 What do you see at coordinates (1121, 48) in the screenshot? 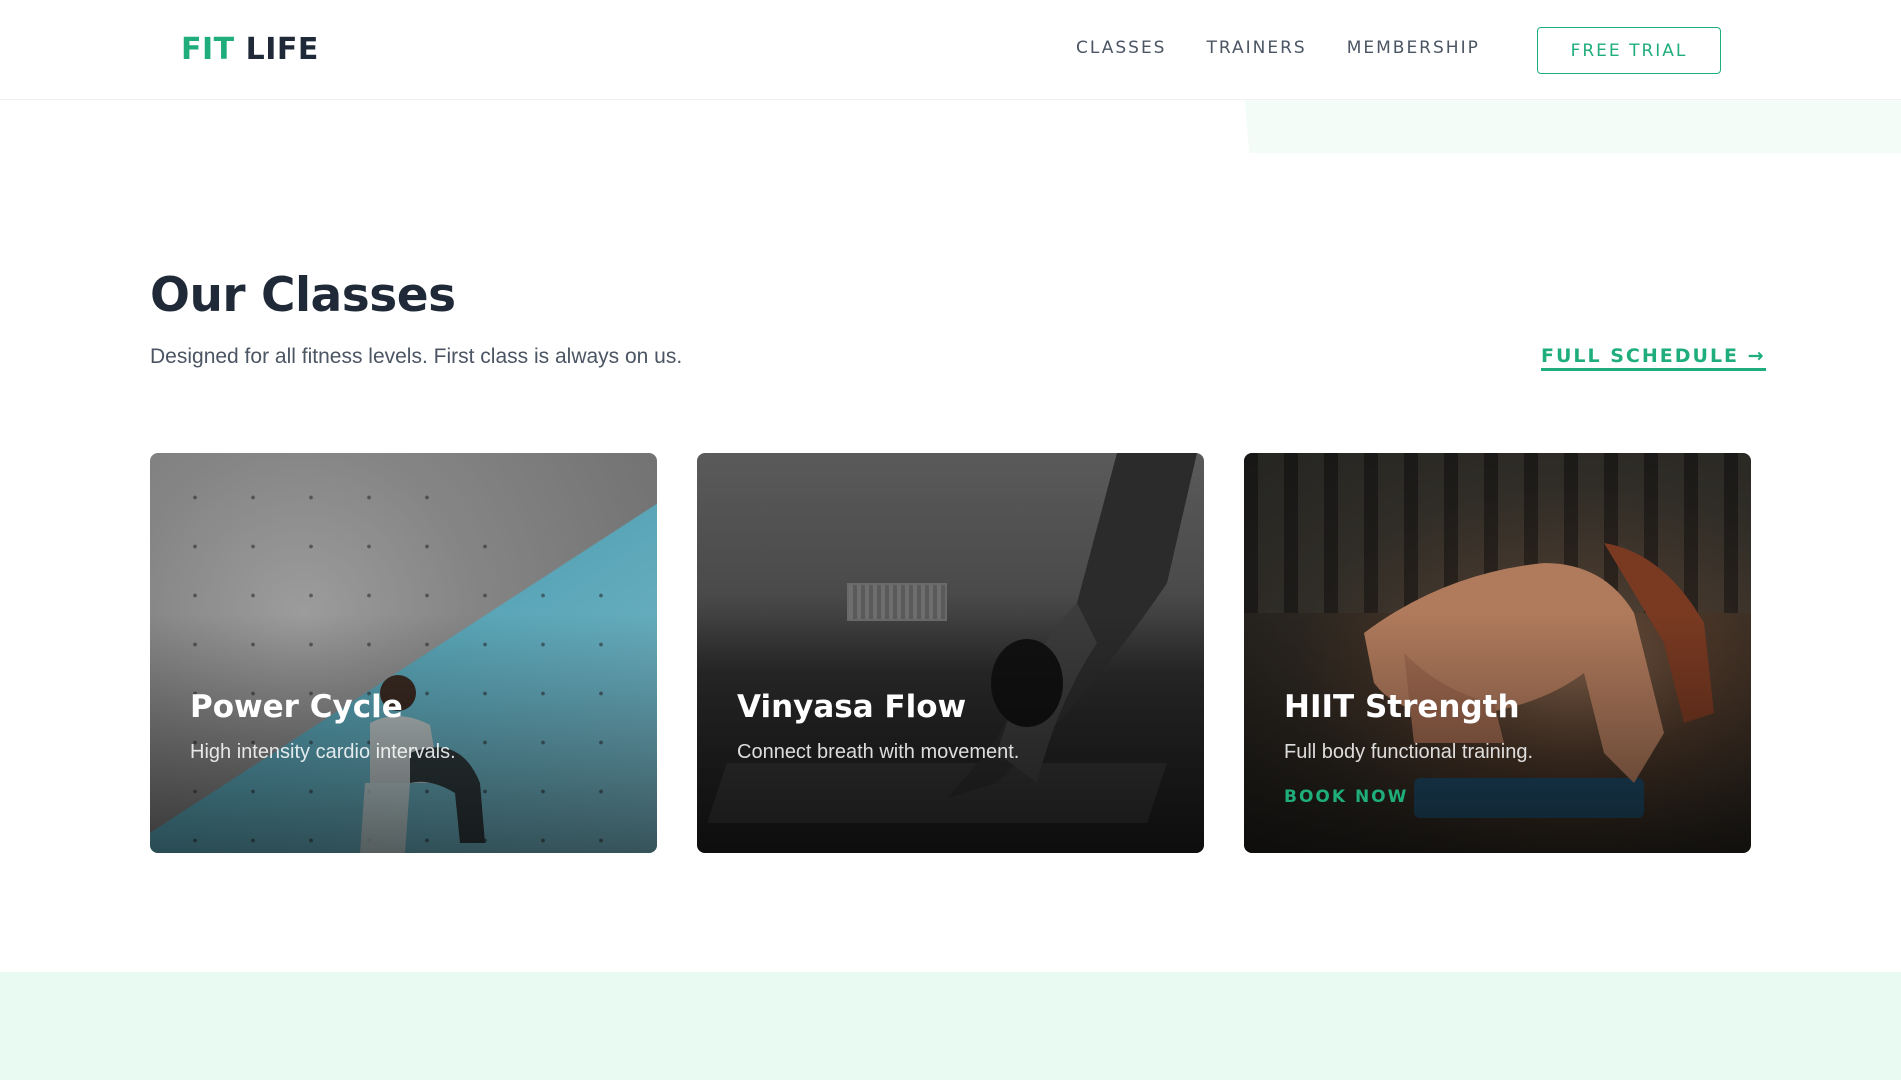
I see `nav-link-classes: CLASSES` at bounding box center [1121, 48].